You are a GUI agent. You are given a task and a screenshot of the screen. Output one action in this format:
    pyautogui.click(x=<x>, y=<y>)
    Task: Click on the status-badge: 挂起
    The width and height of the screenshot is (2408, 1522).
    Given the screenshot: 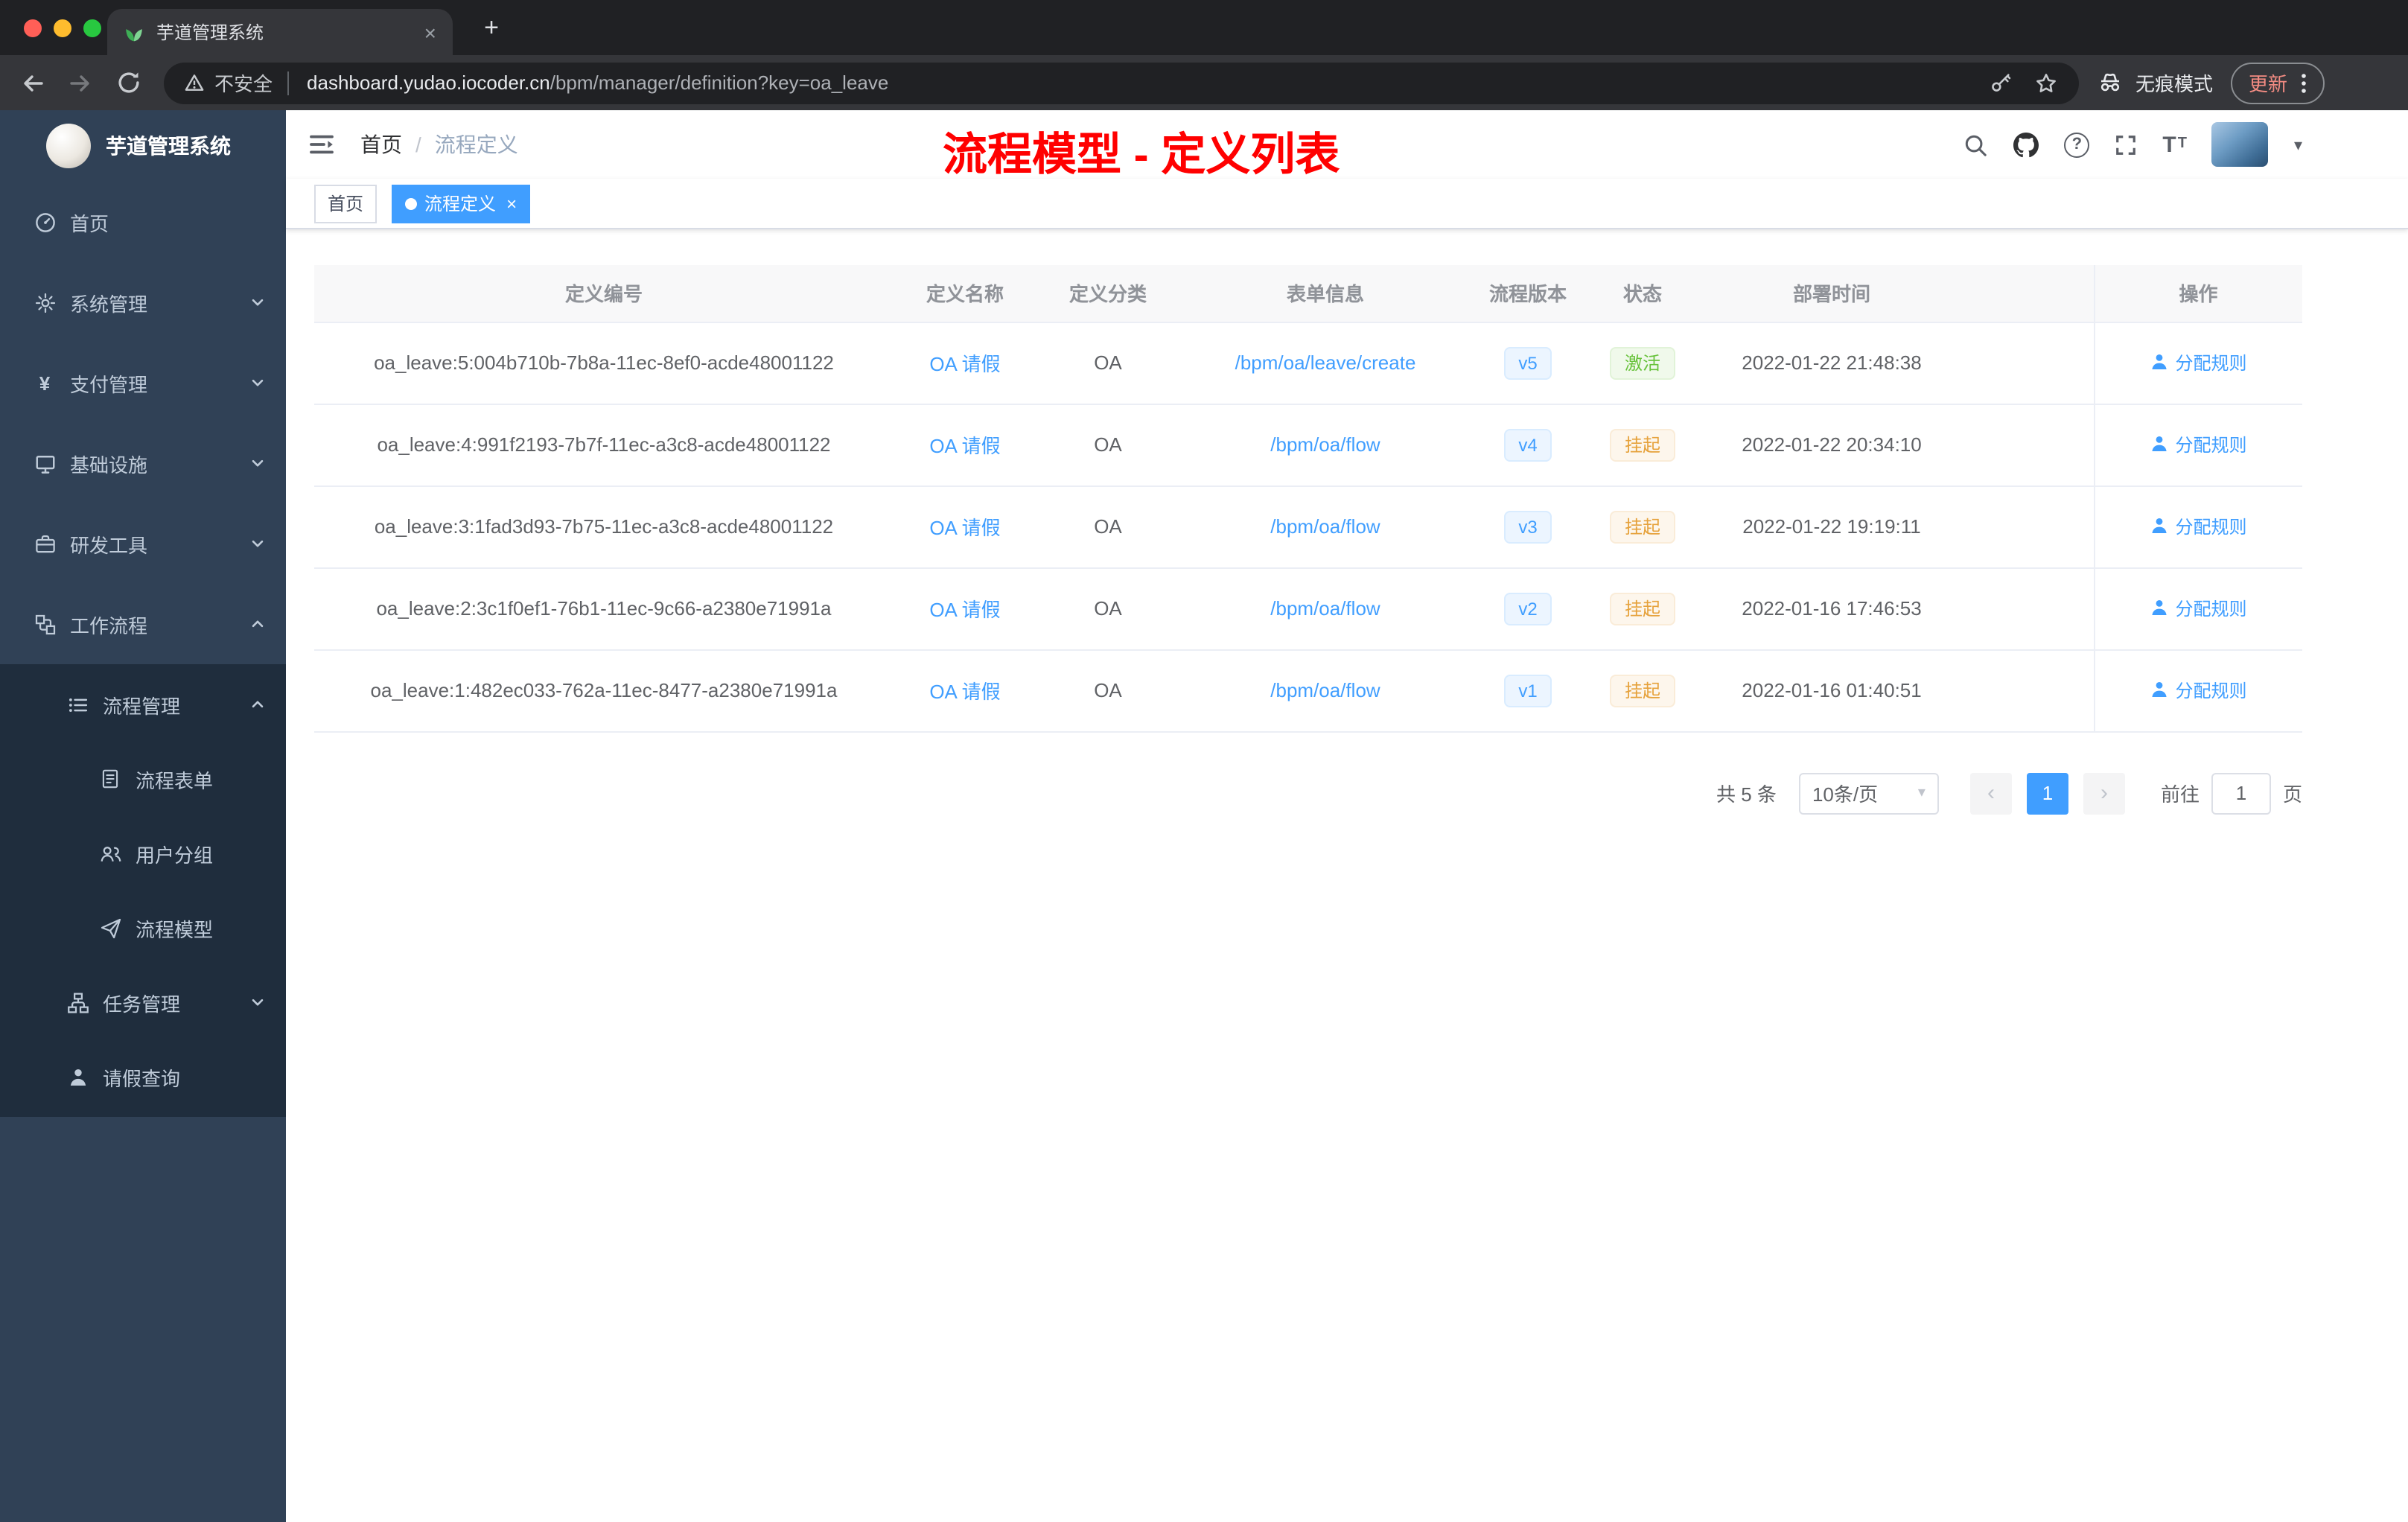 What is the action you would take?
    pyautogui.click(x=1642, y=445)
    